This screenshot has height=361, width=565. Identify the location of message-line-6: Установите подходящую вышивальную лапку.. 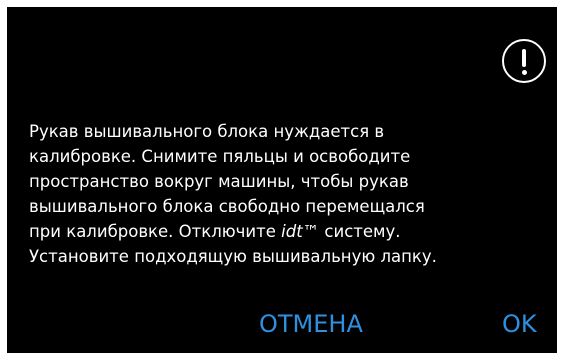
(233, 256).